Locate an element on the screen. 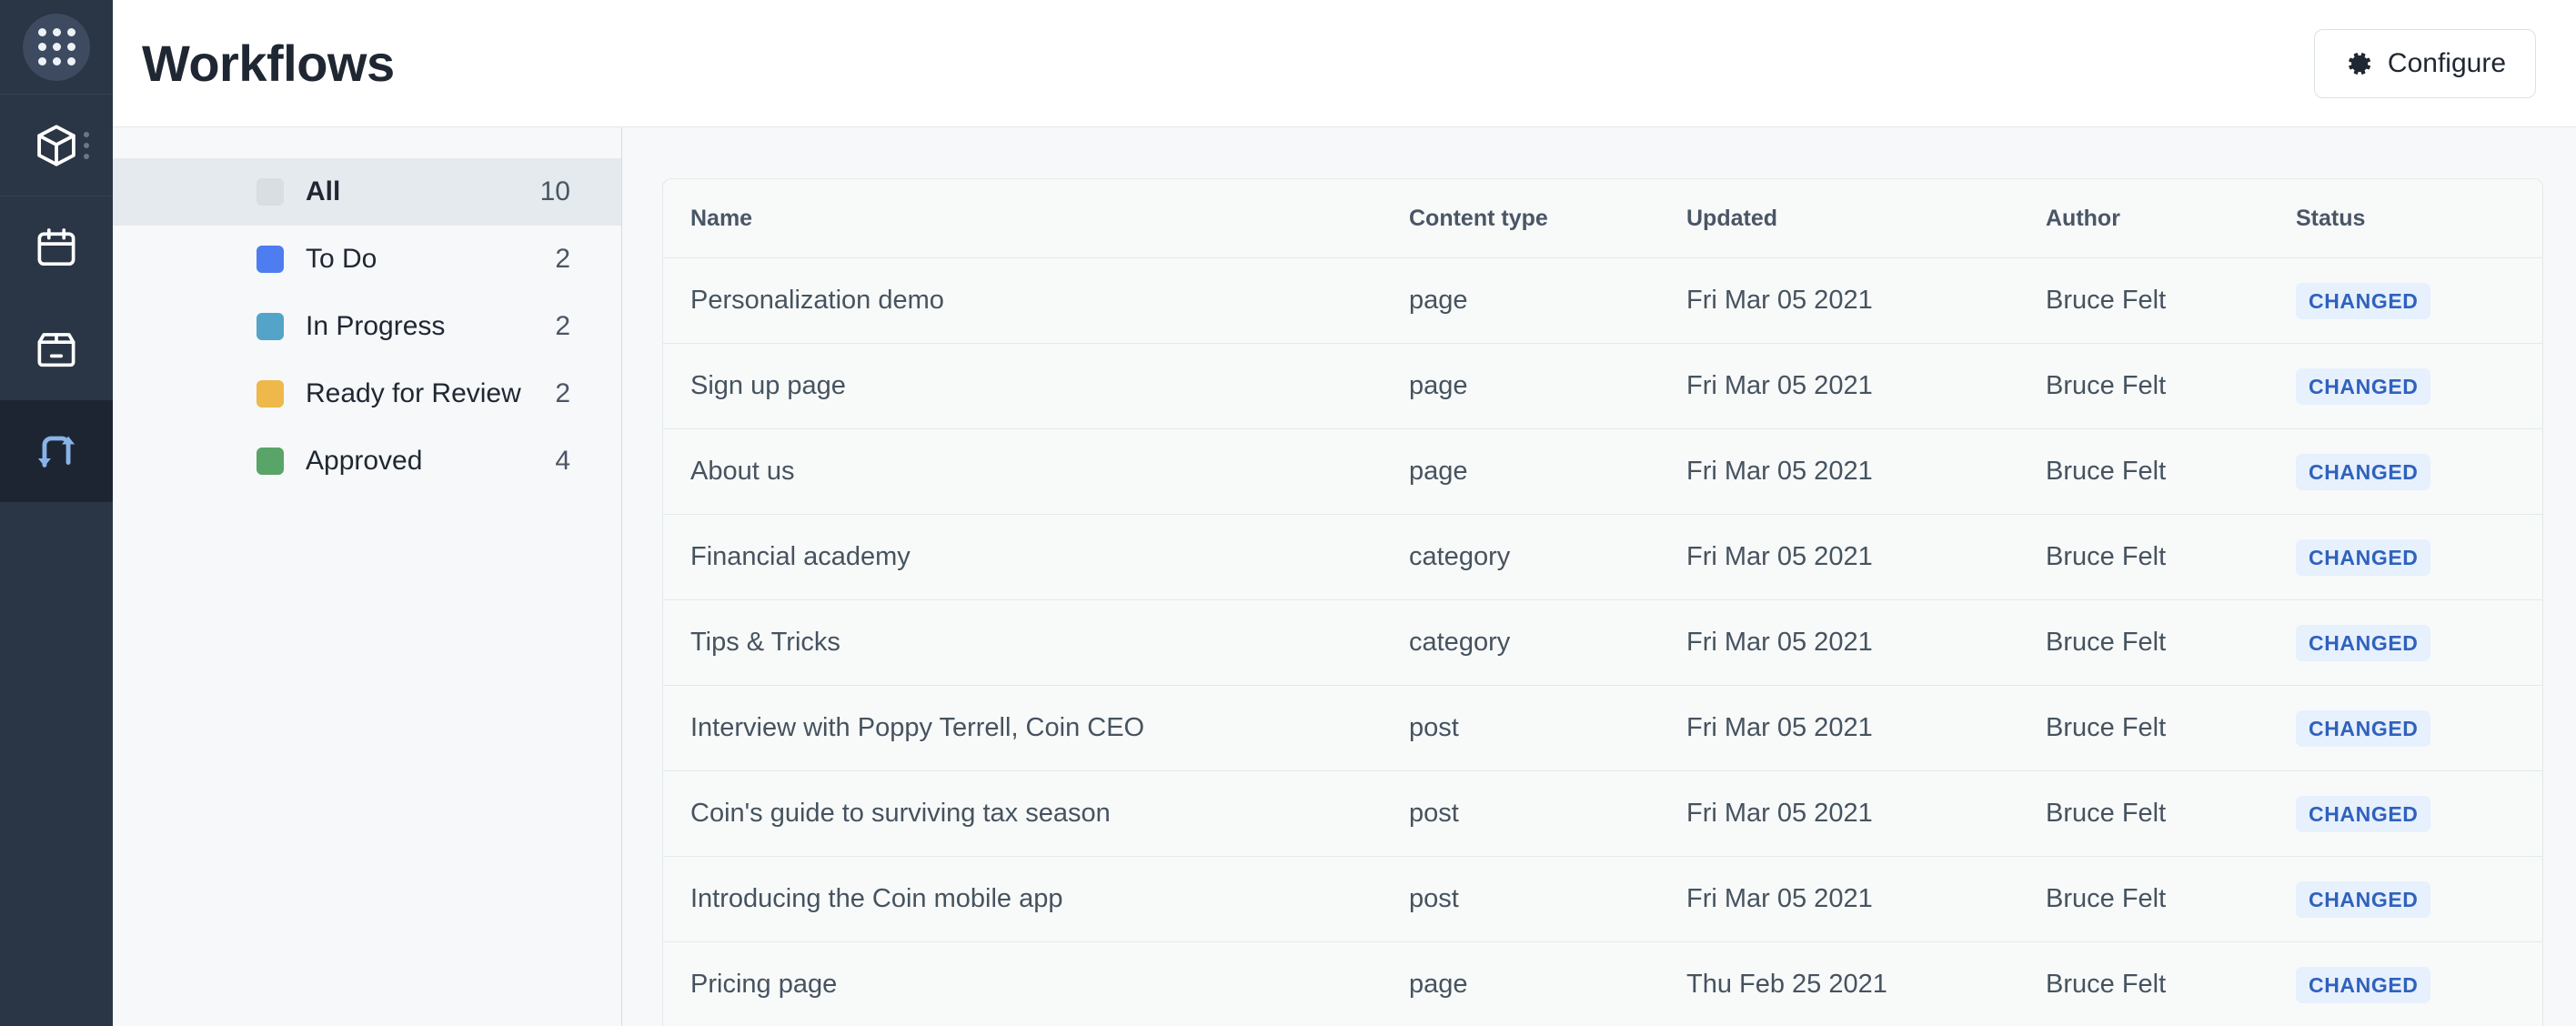 This screenshot has width=2576, height=1026. sidebar-item-assets is located at coordinates (56, 349).